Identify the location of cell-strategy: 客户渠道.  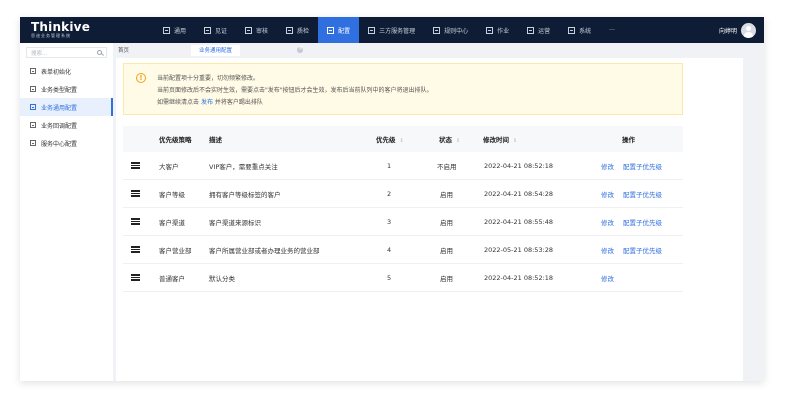
(172, 222).